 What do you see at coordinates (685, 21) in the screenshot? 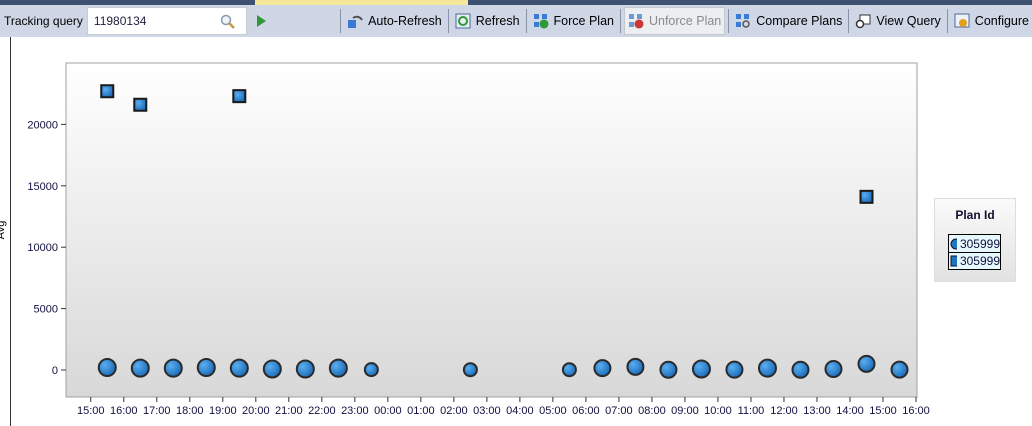
I see `button-label: Unforce Plan` at bounding box center [685, 21].